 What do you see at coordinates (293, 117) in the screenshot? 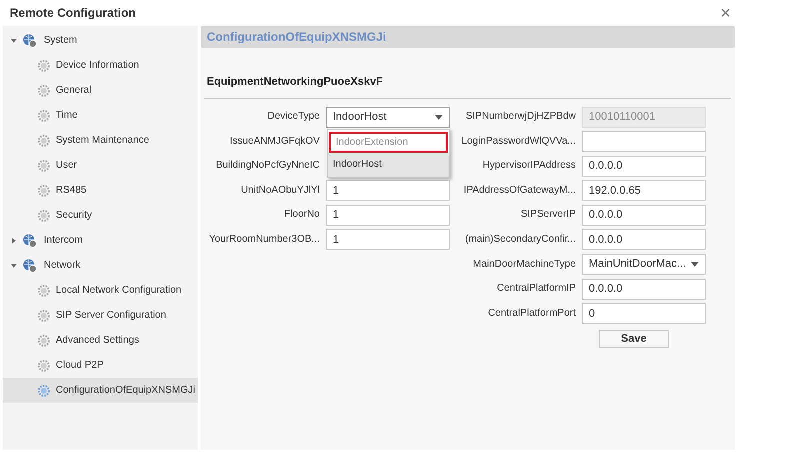
I see `field-label: DeviceType` at bounding box center [293, 117].